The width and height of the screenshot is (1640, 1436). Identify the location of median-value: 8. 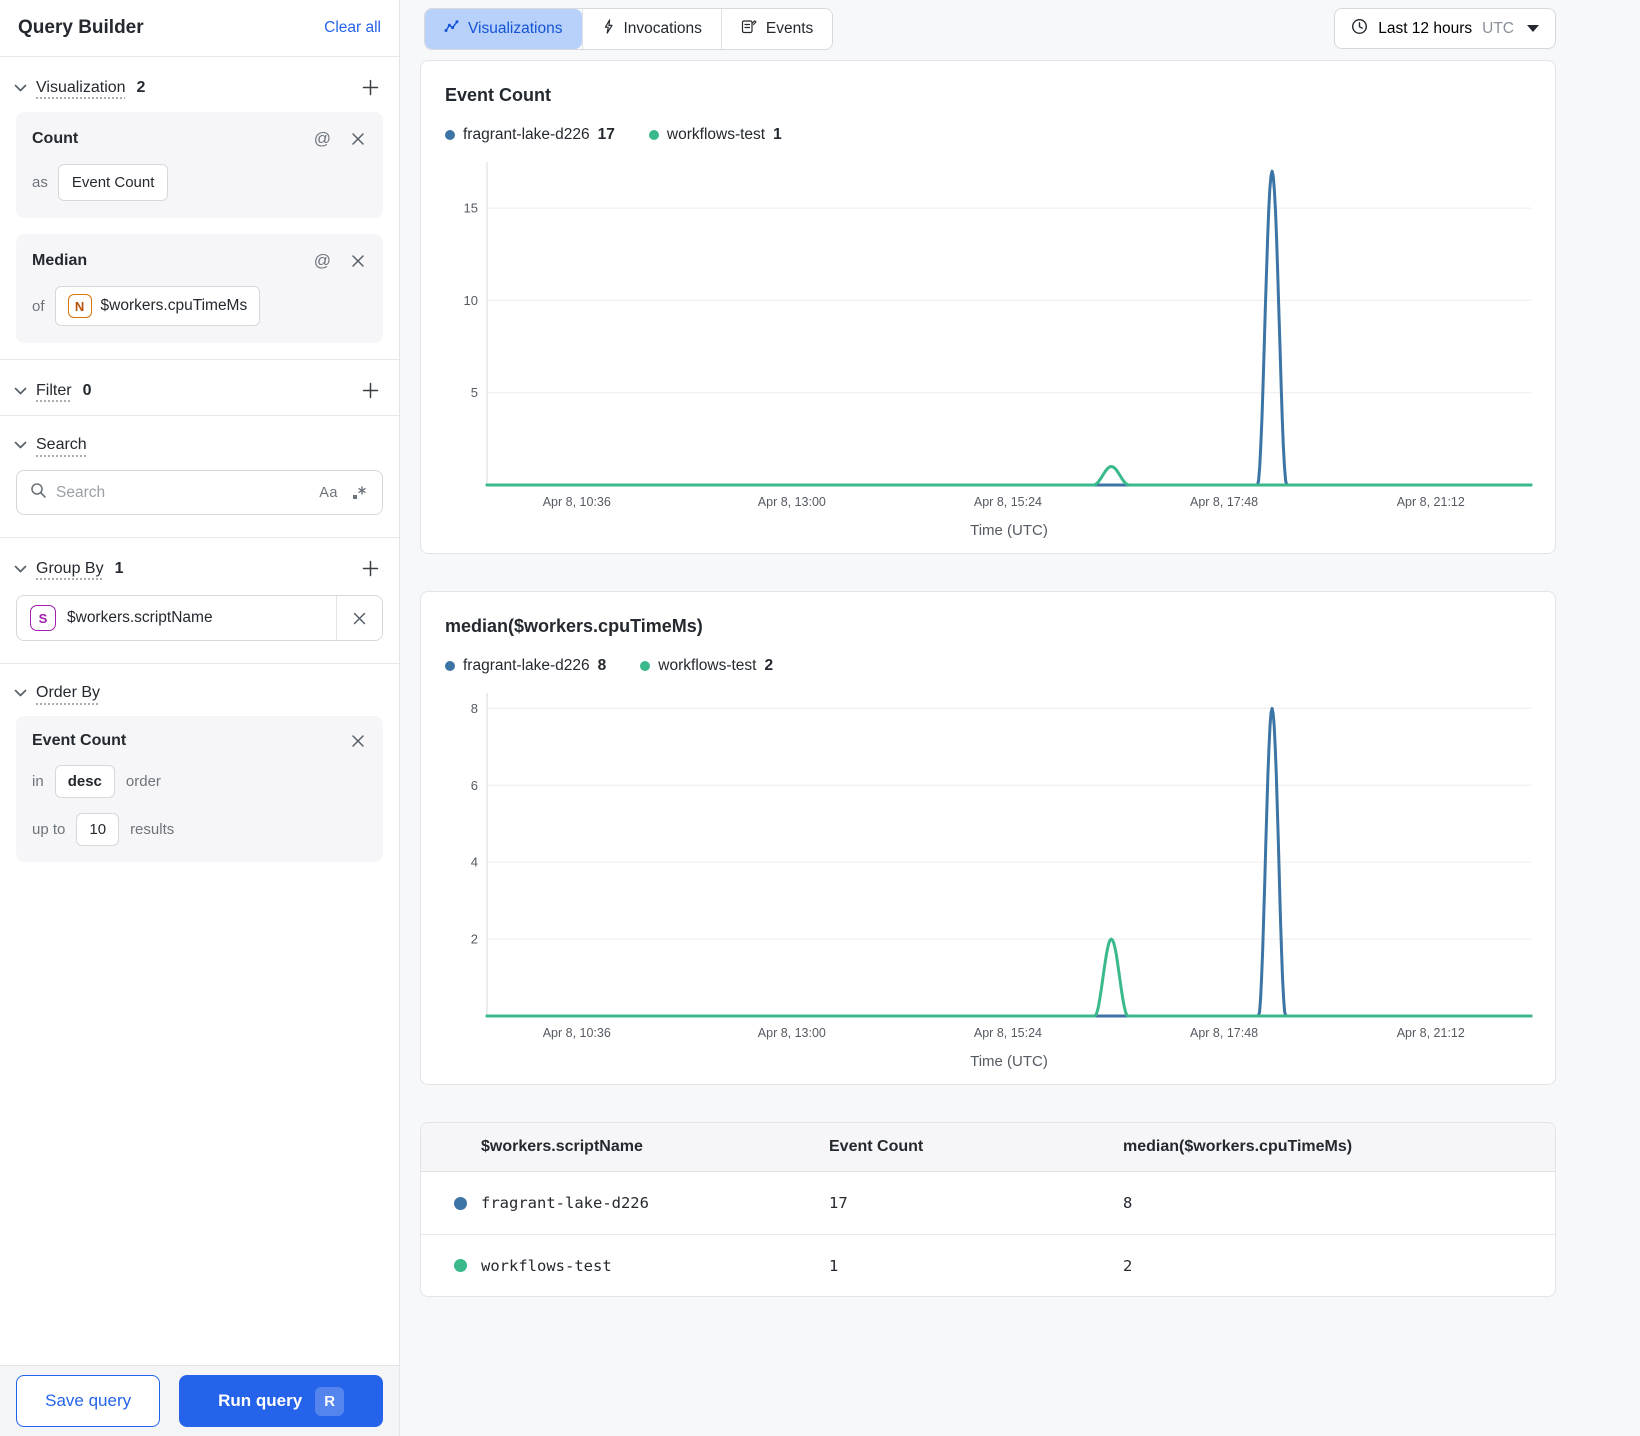
(1128, 1203).